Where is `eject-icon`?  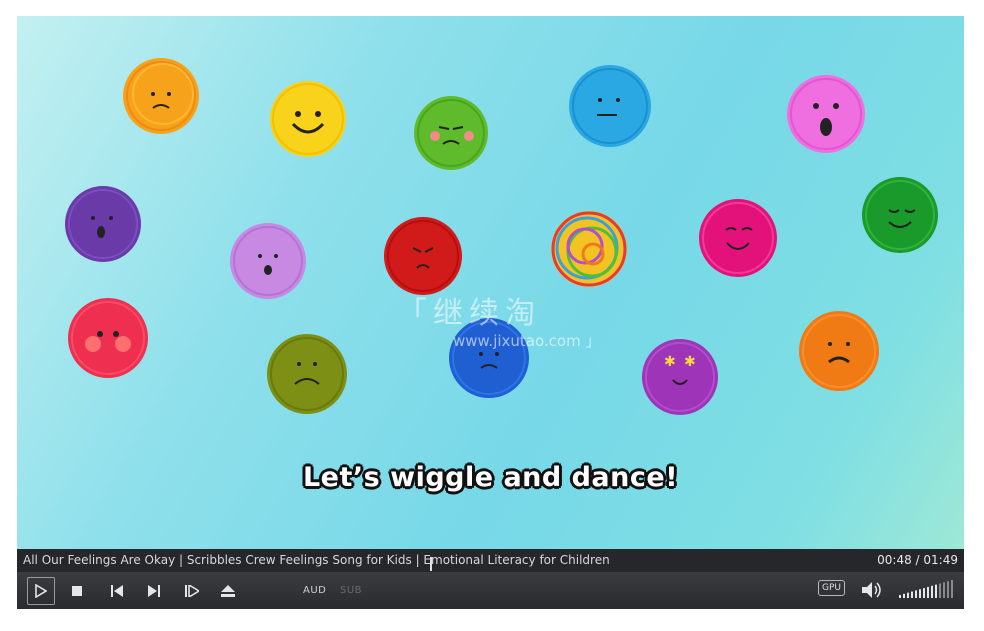
eject-icon is located at coordinates (228, 591).